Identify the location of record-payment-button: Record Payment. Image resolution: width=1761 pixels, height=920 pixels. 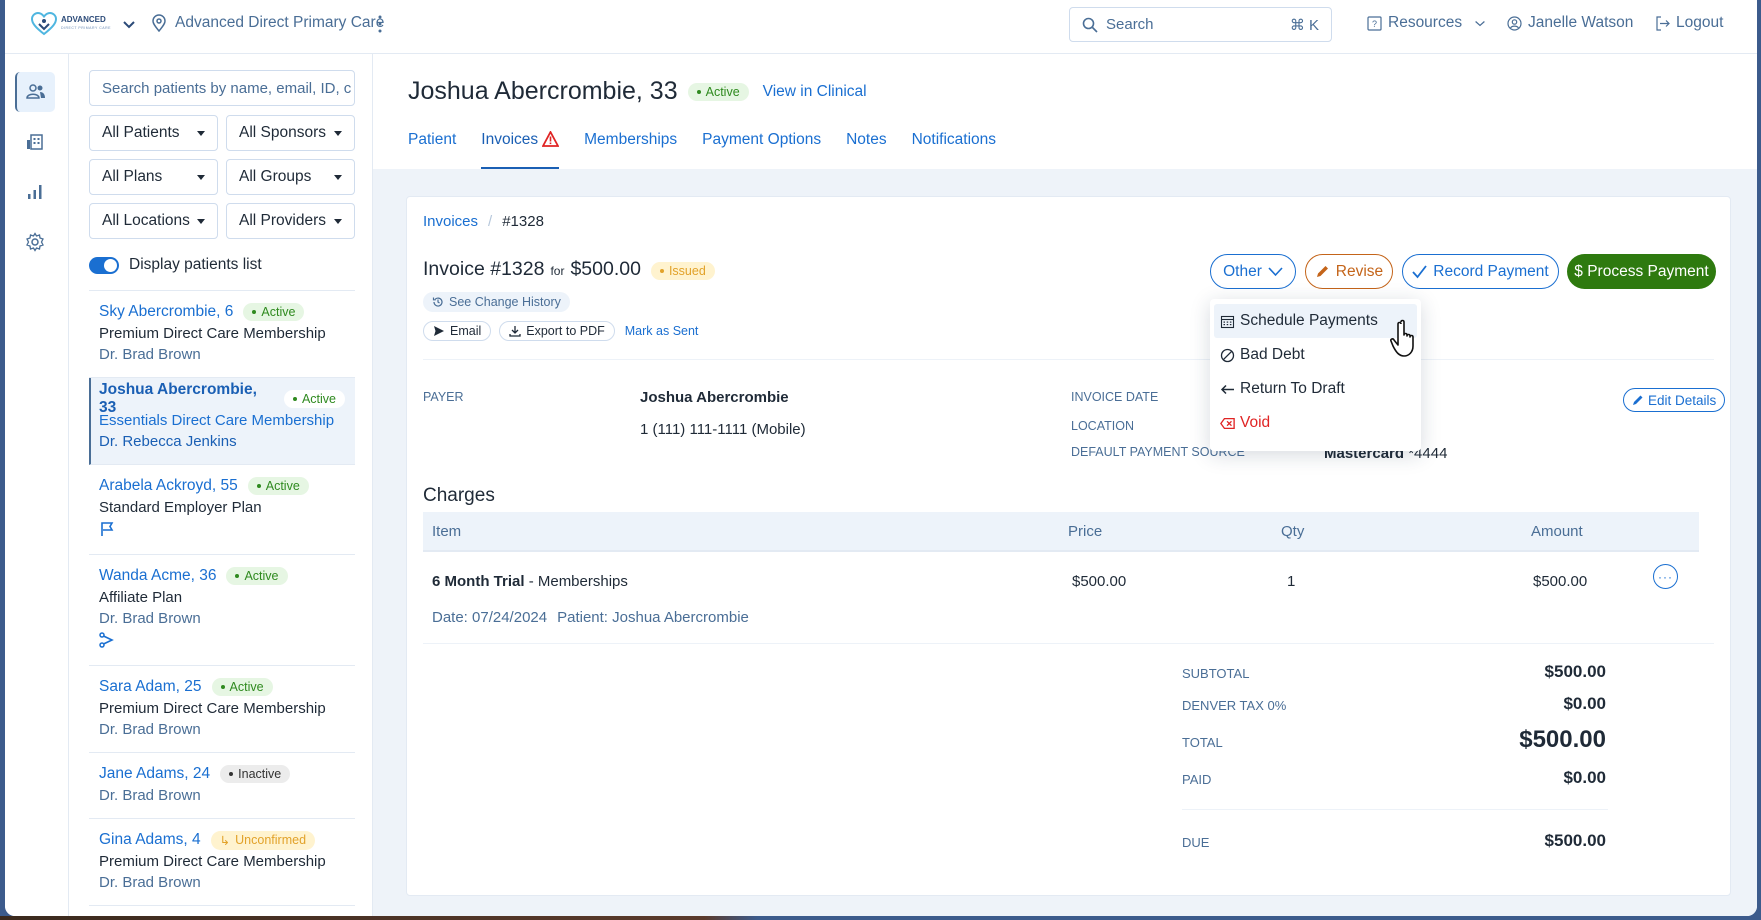
(1480, 271).